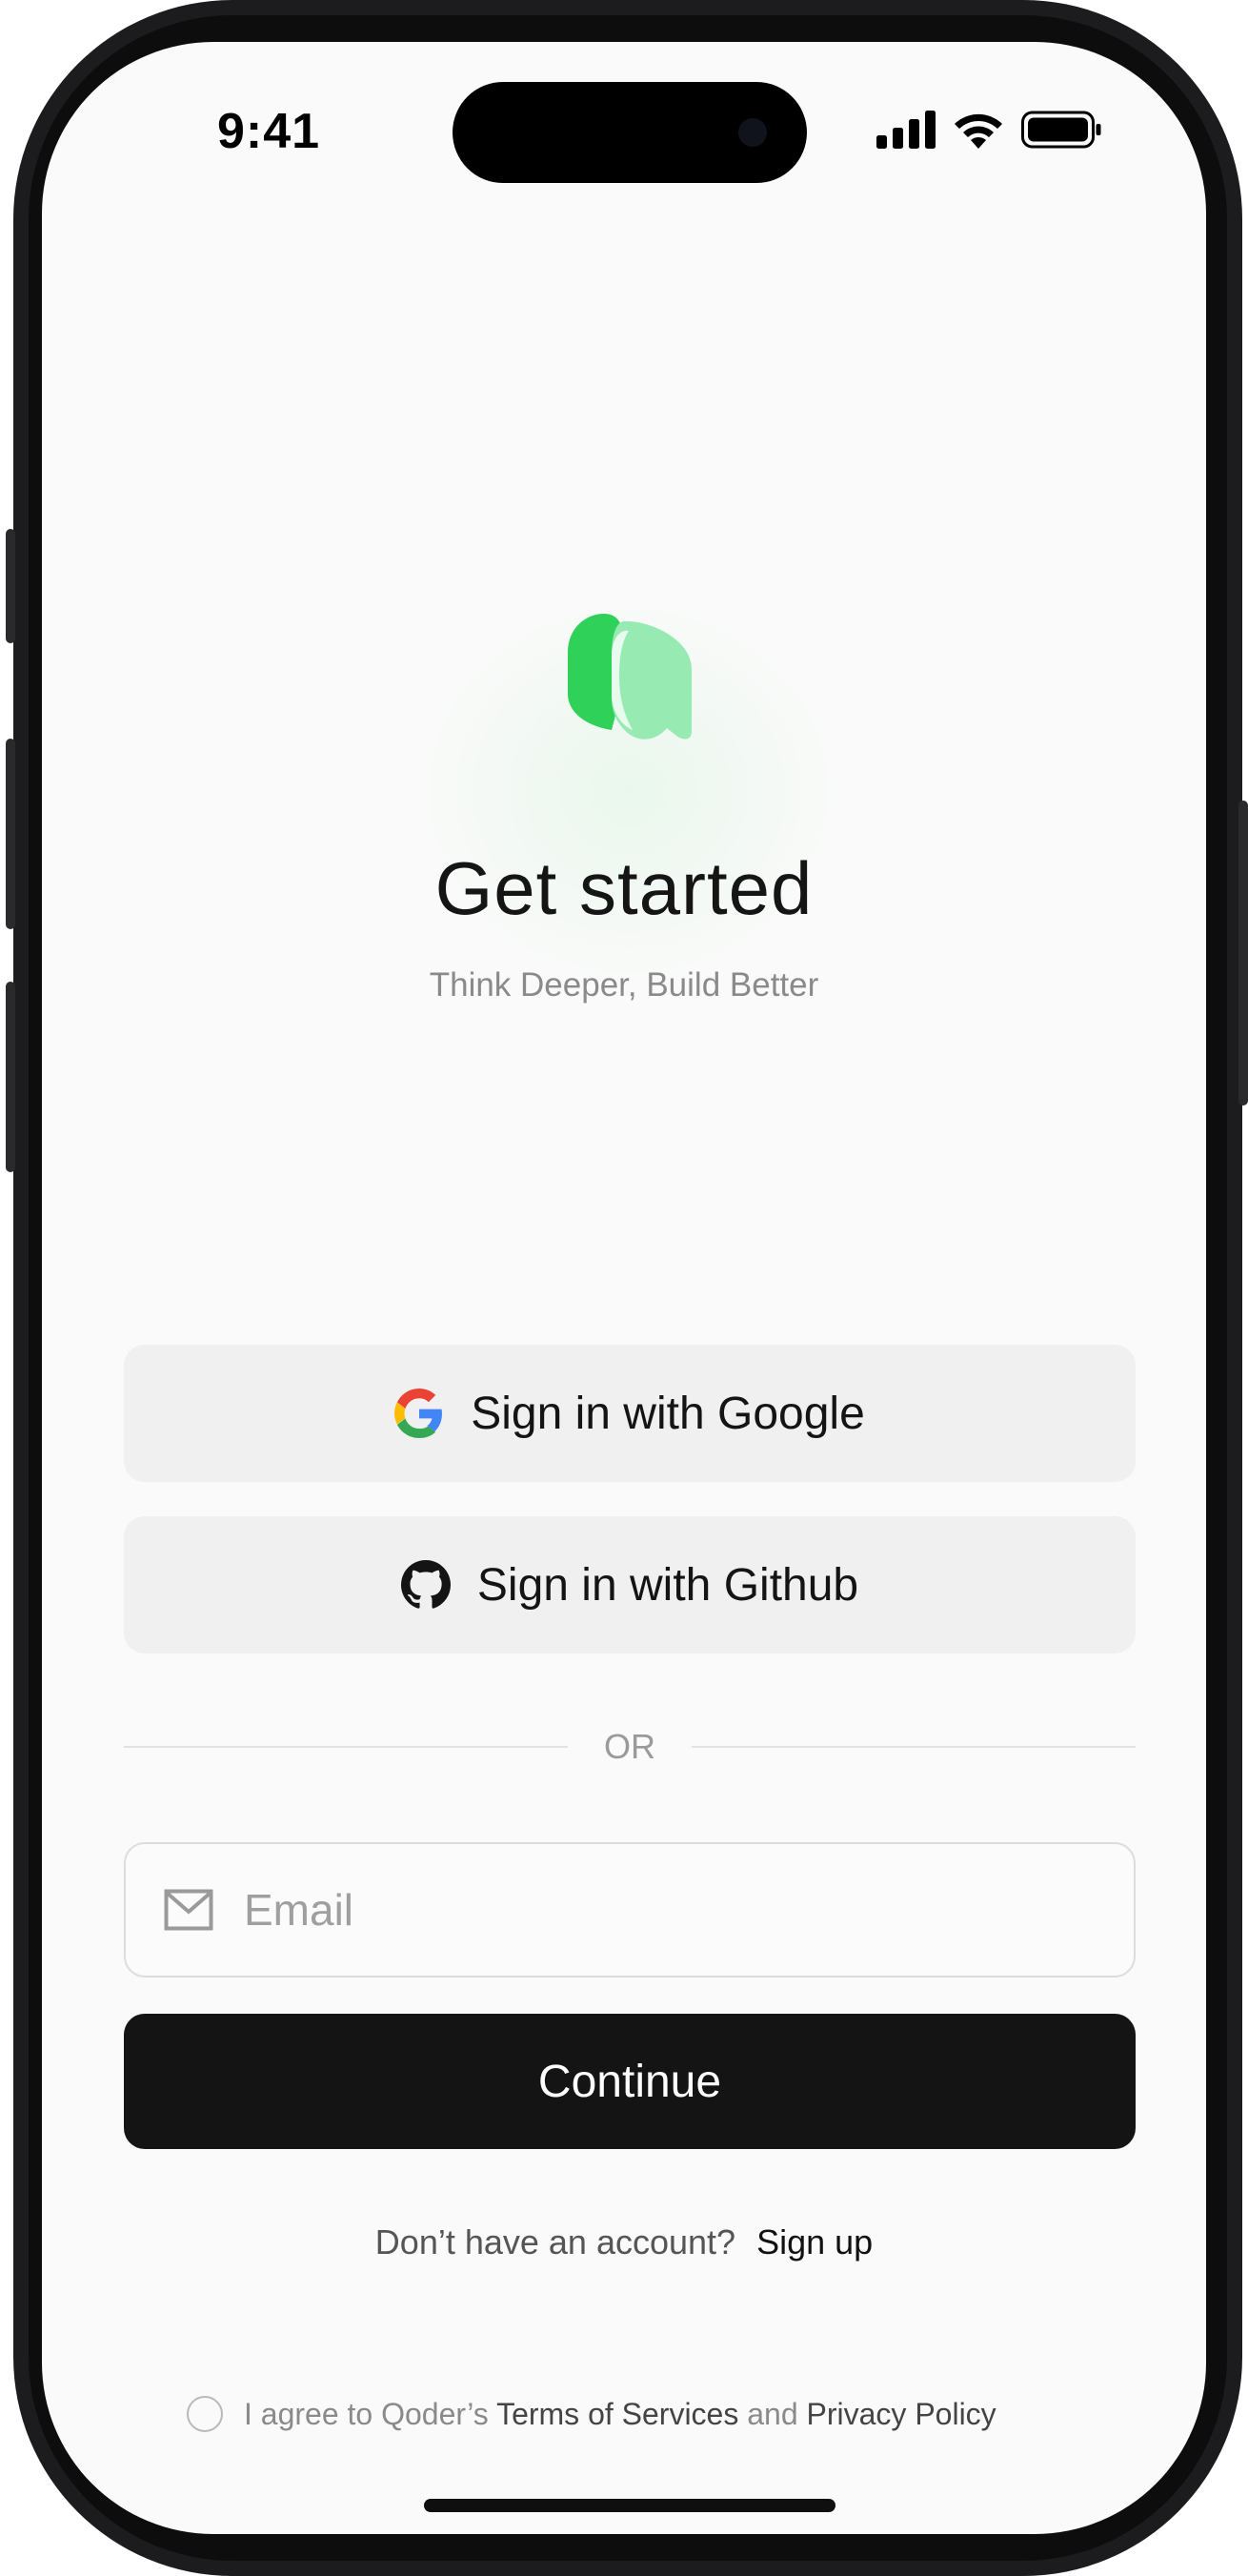 Image resolution: width=1248 pixels, height=2576 pixels. I want to click on signup-prompt: Don’t have an account?, so click(555, 2242).